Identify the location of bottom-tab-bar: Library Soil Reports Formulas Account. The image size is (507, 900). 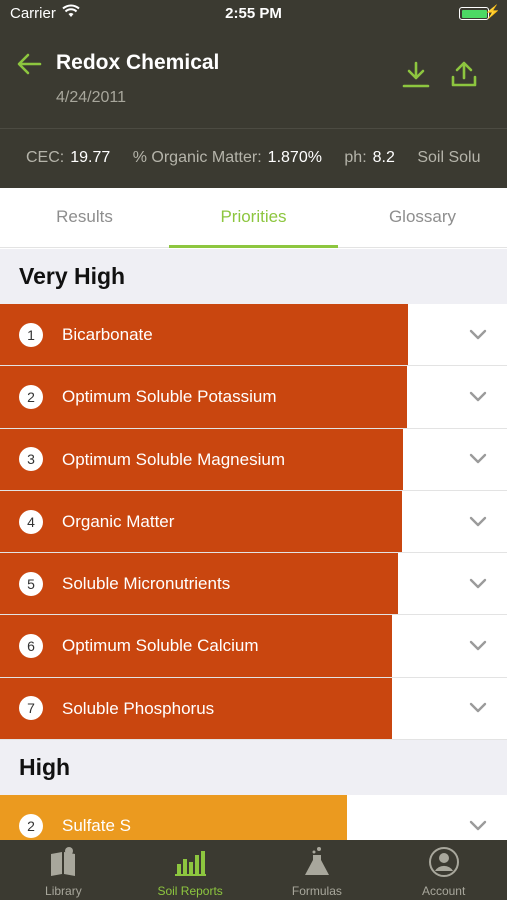
(253, 870).